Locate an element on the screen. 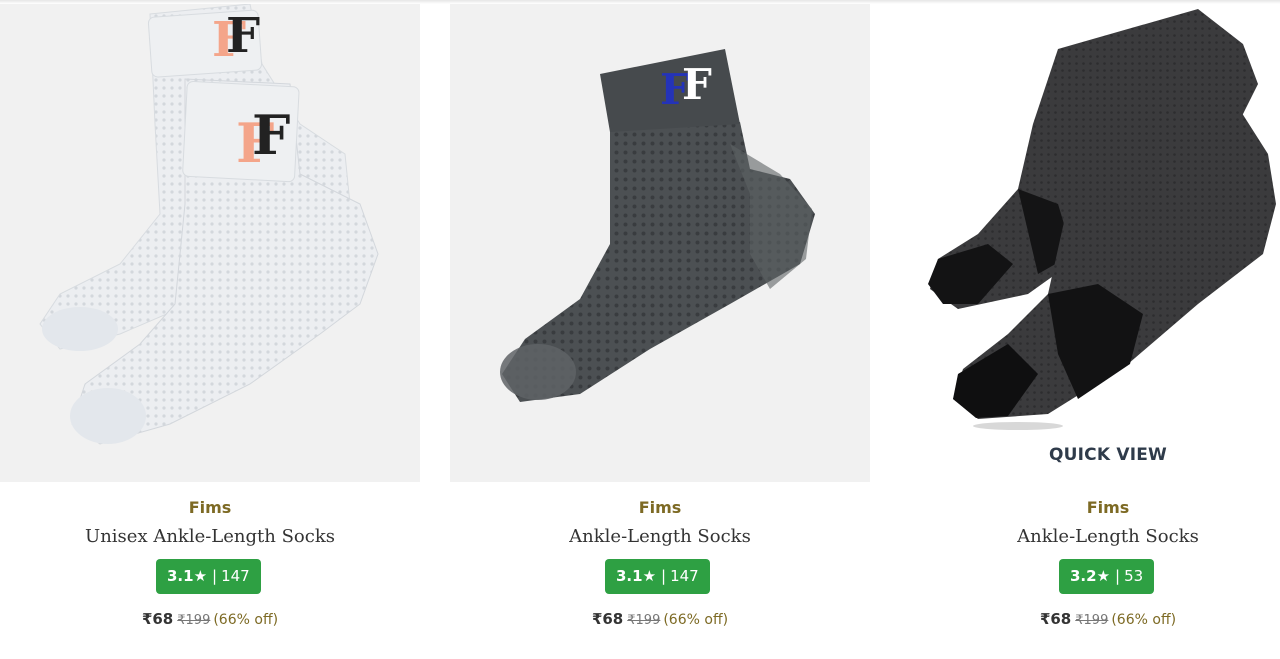 Image resolution: width=1280 pixels, height=659 pixels. review-count: 53 is located at coordinates (1134, 576).